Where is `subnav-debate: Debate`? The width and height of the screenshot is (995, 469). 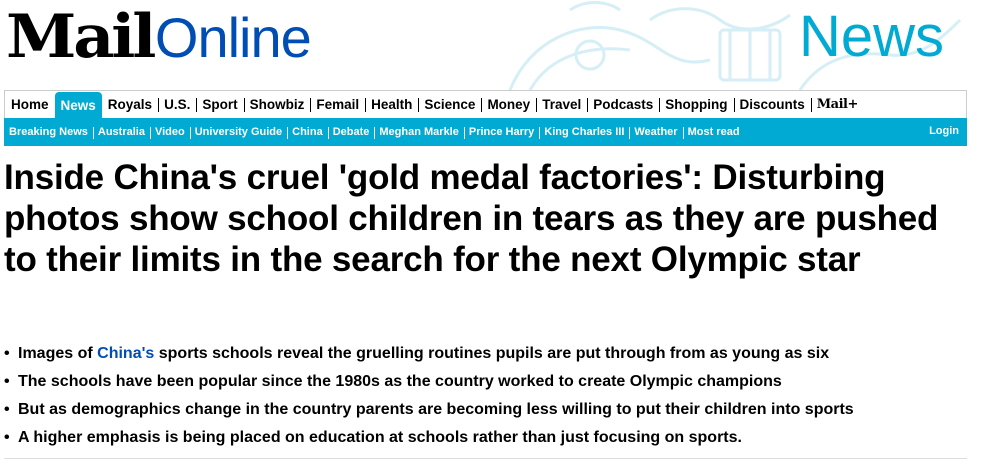 subnav-debate: Debate is located at coordinates (351, 132).